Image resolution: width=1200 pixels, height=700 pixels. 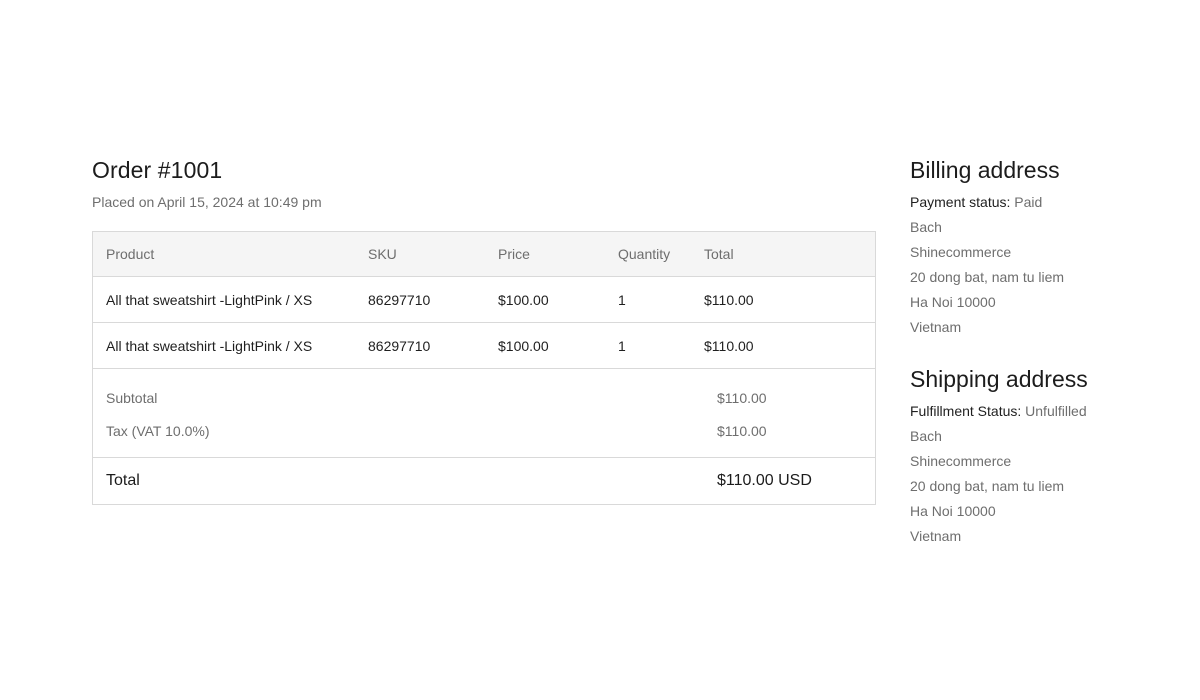 What do you see at coordinates (961, 252) in the screenshot?
I see `billing-line-company: Shinecommerce` at bounding box center [961, 252].